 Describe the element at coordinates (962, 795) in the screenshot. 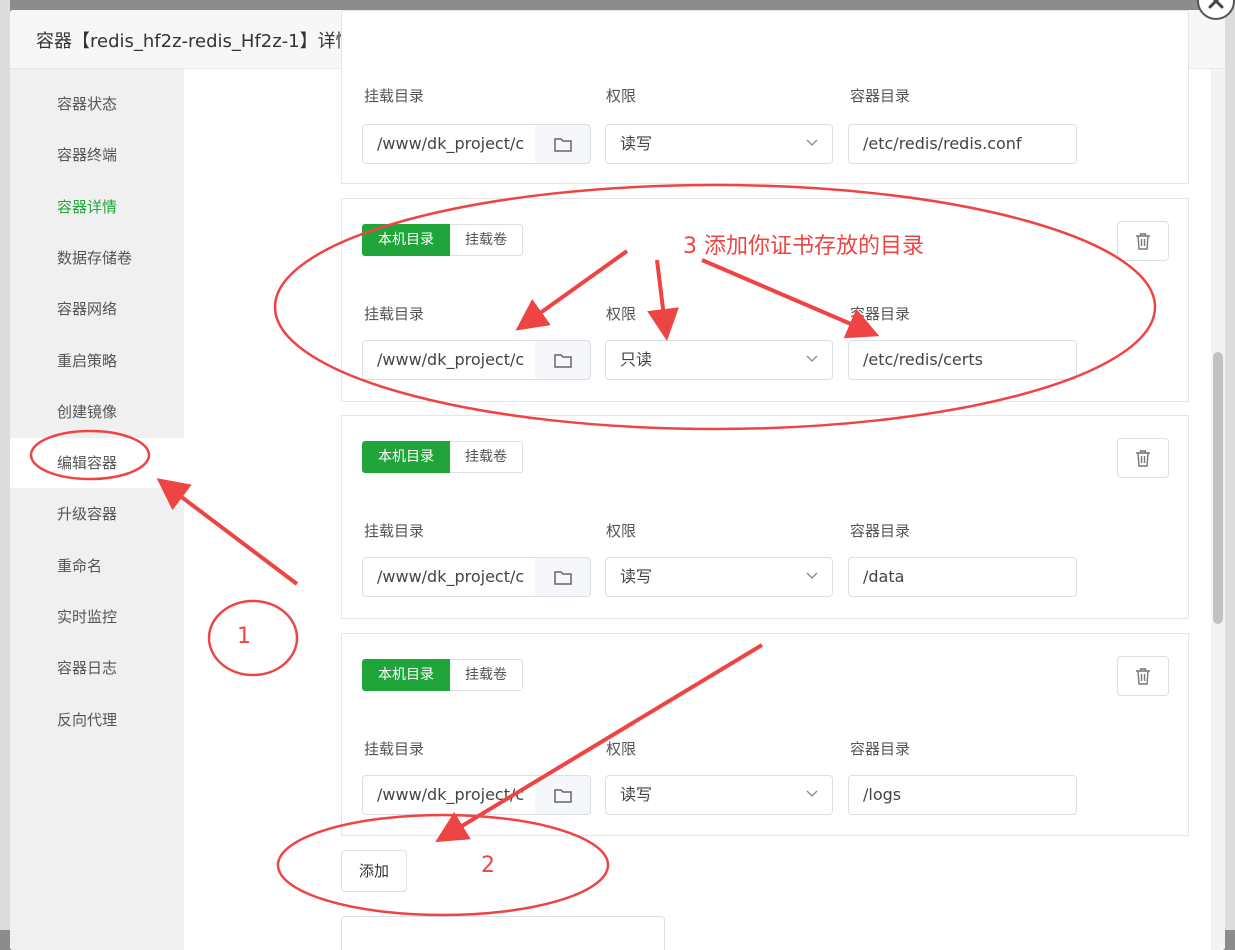

I see `container-path-input: /logs` at that location.